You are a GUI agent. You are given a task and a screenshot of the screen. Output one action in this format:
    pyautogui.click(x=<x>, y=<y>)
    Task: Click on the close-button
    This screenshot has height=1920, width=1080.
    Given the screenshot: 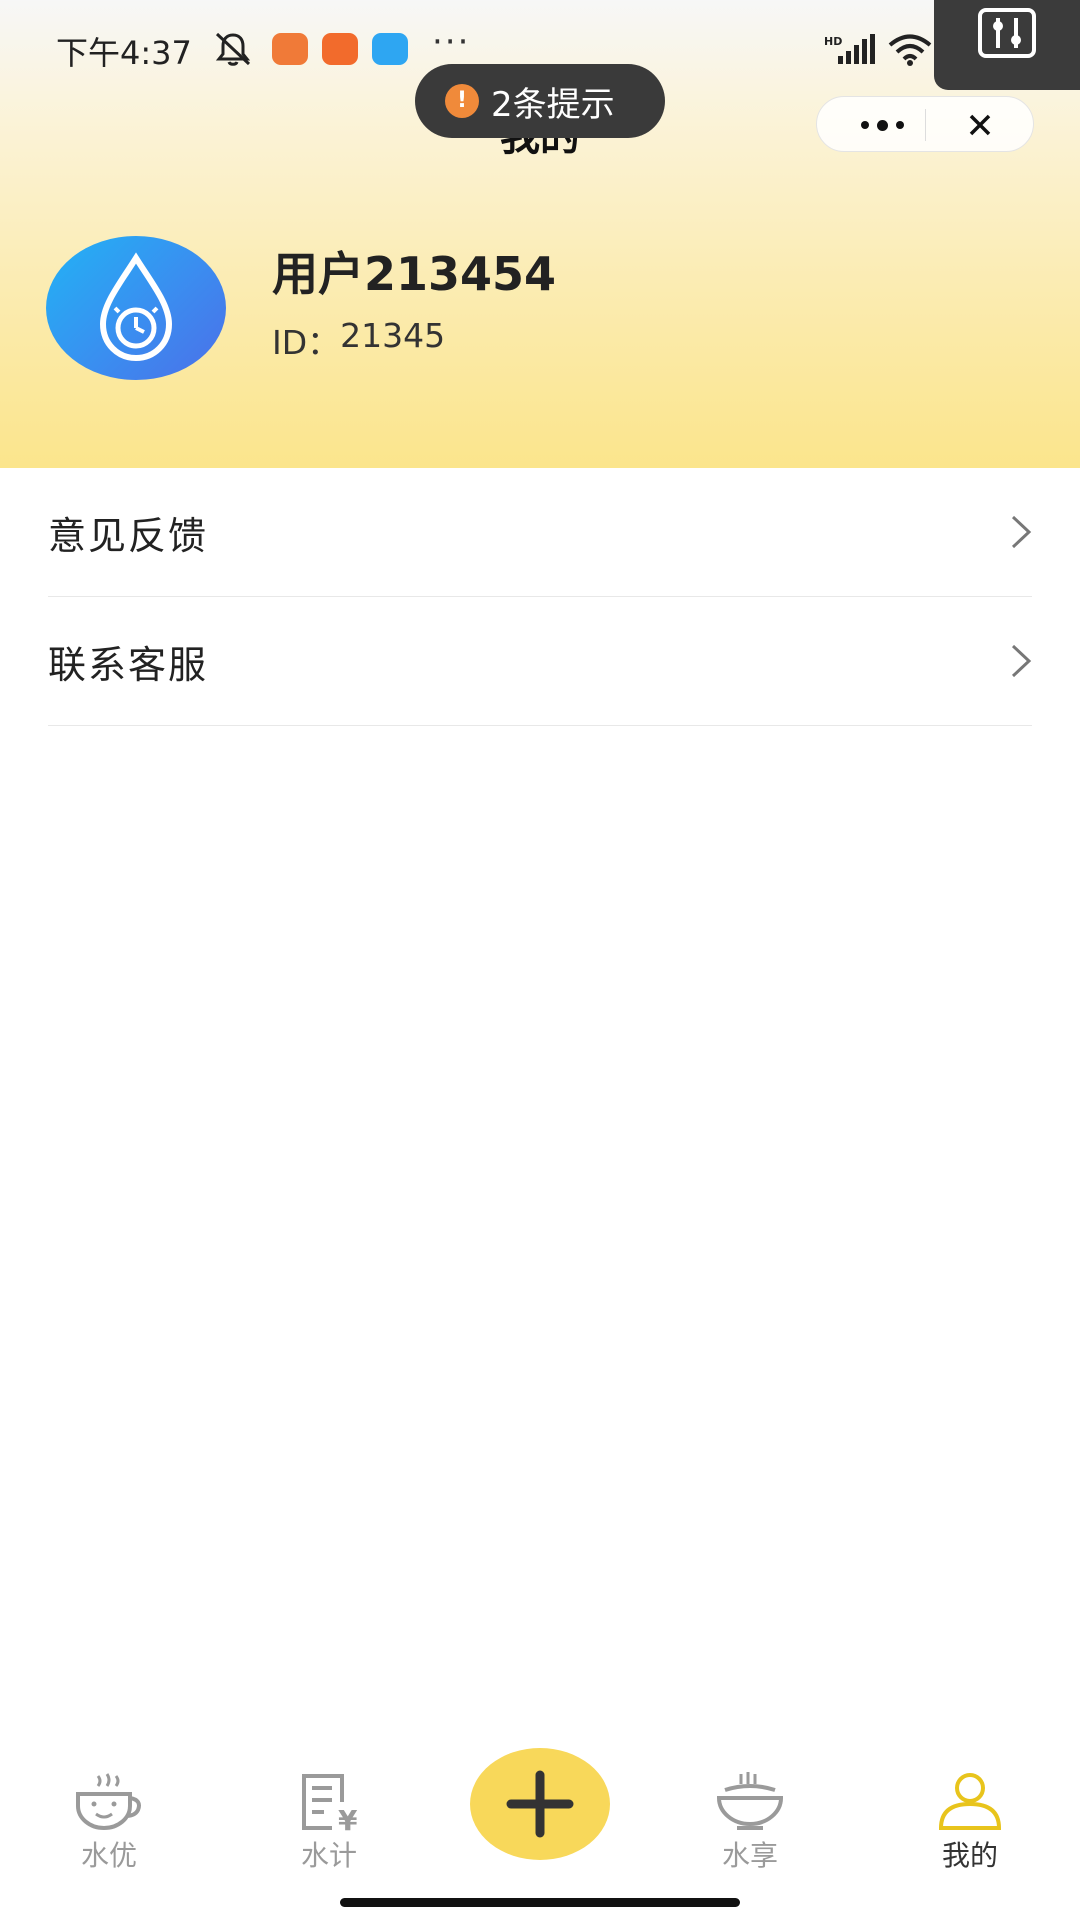 What is the action you would take?
    pyautogui.click(x=980, y=125)
    